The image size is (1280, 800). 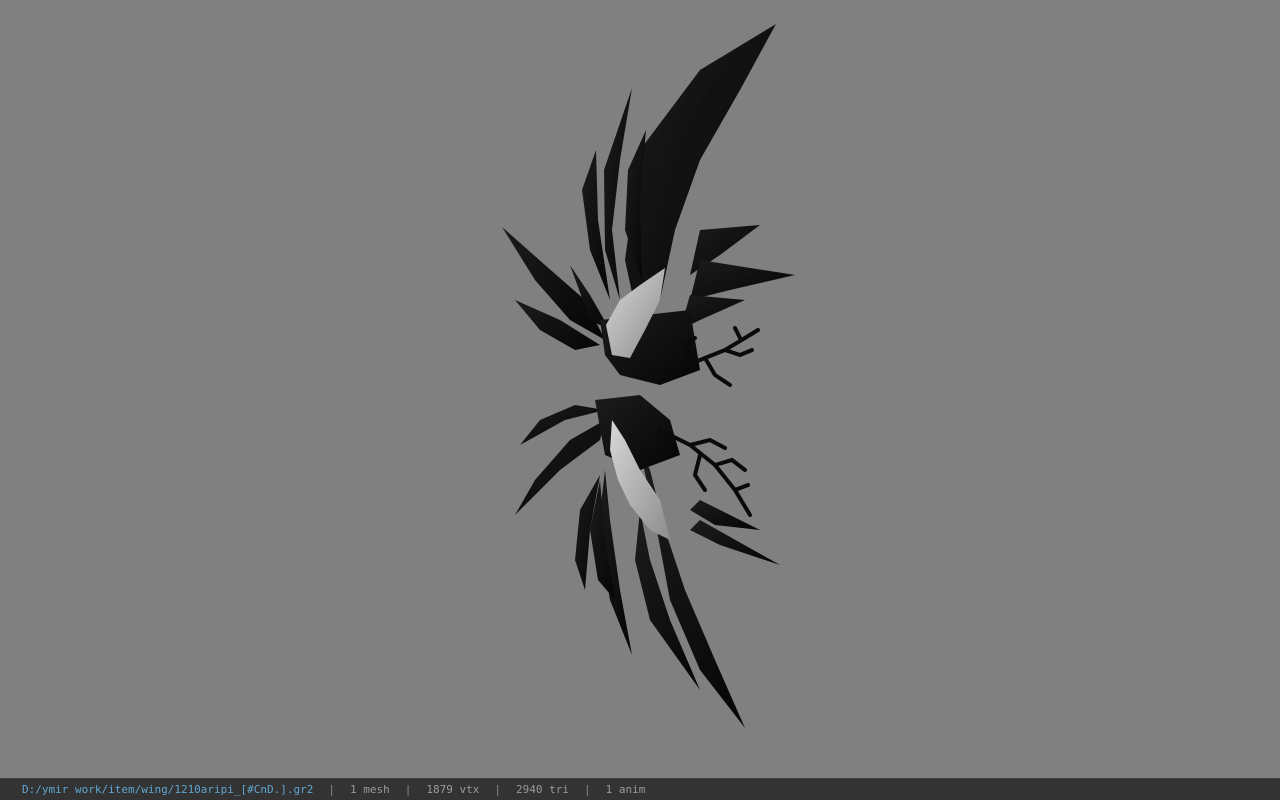 What do you see at coordinates (370, 789) in the screenshot?
I see `mesh-count-label: 1 mesh` at bounding box center [370, 789].